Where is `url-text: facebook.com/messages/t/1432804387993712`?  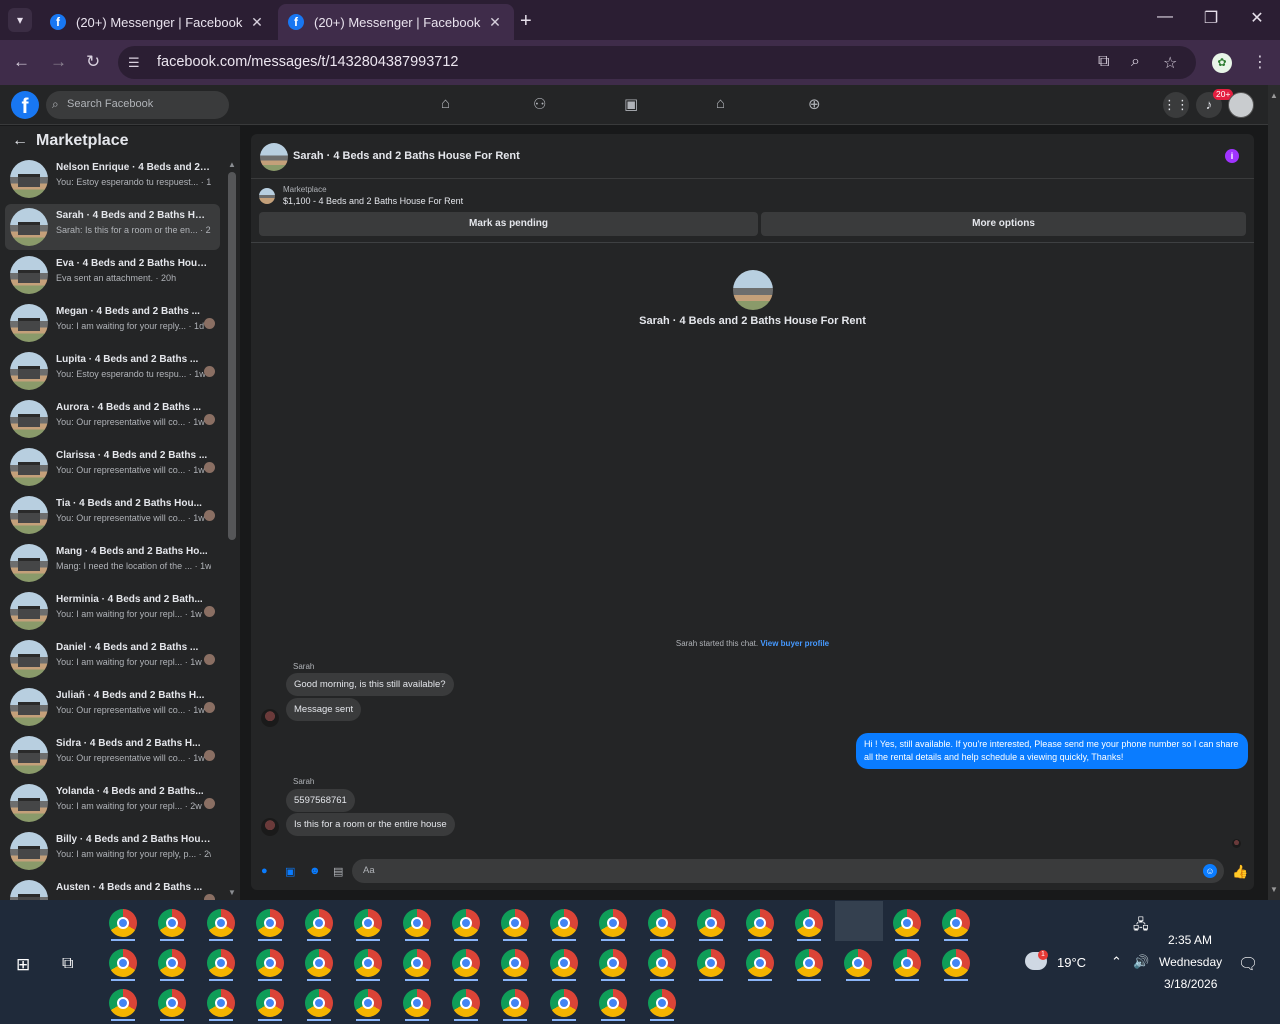 url-text: facebook.com/messages/t/1432804387993712 is located at coordinates (308, 62).